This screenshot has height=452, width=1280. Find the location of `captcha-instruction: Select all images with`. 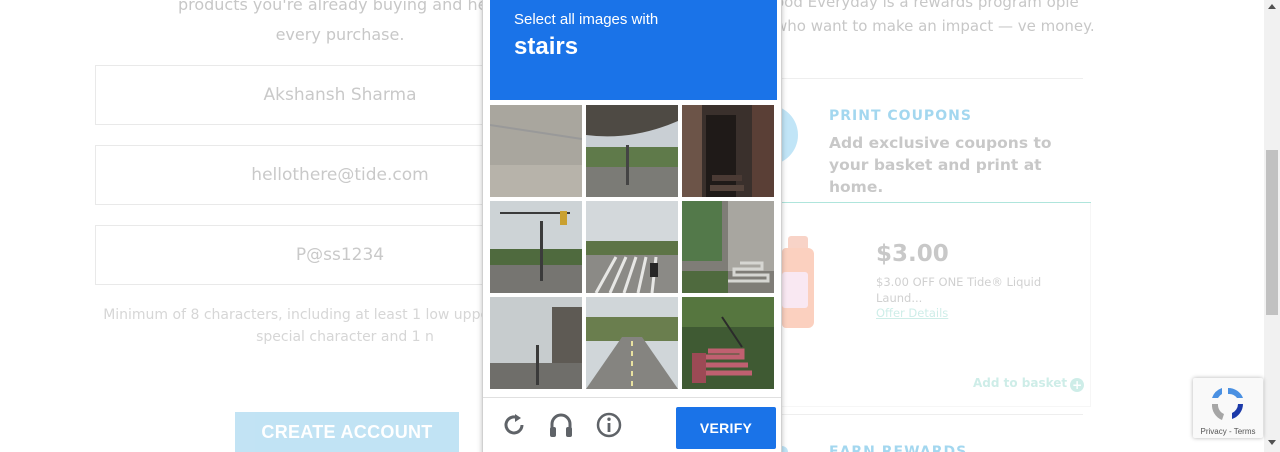

captcha-instruction: Select all images with is located at coordinates (586, 19).